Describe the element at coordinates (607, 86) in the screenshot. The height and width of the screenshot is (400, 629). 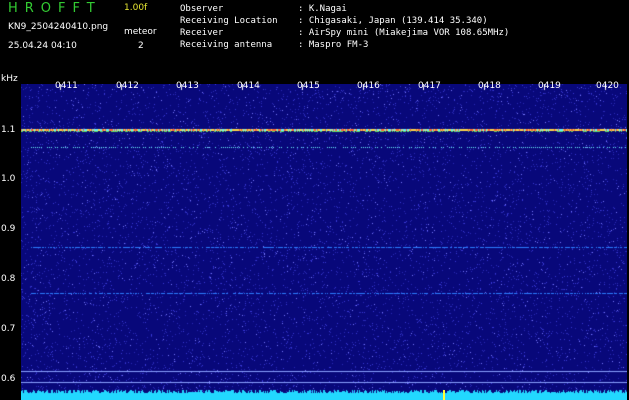
I see `x-tick-label: 0420` at that location.